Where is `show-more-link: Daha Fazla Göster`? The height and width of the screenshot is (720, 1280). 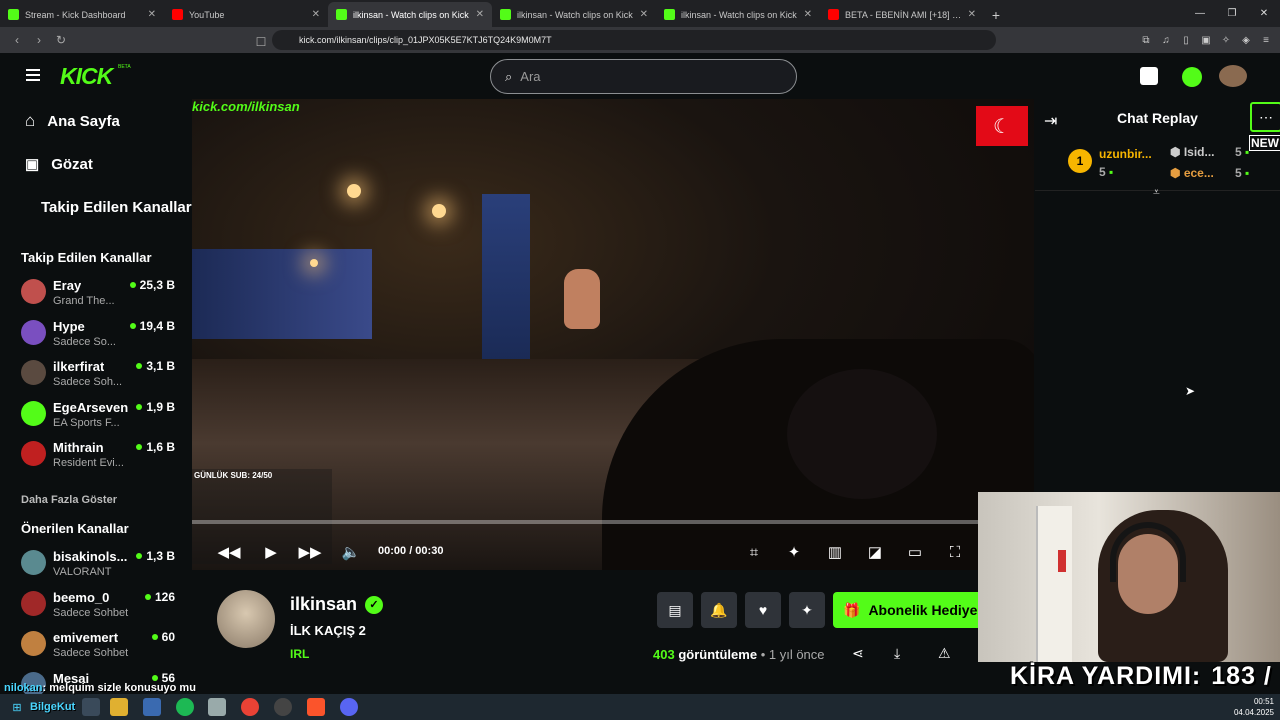
show-more-link: Daha Fazla Göster is located at coordinates (69, 500).